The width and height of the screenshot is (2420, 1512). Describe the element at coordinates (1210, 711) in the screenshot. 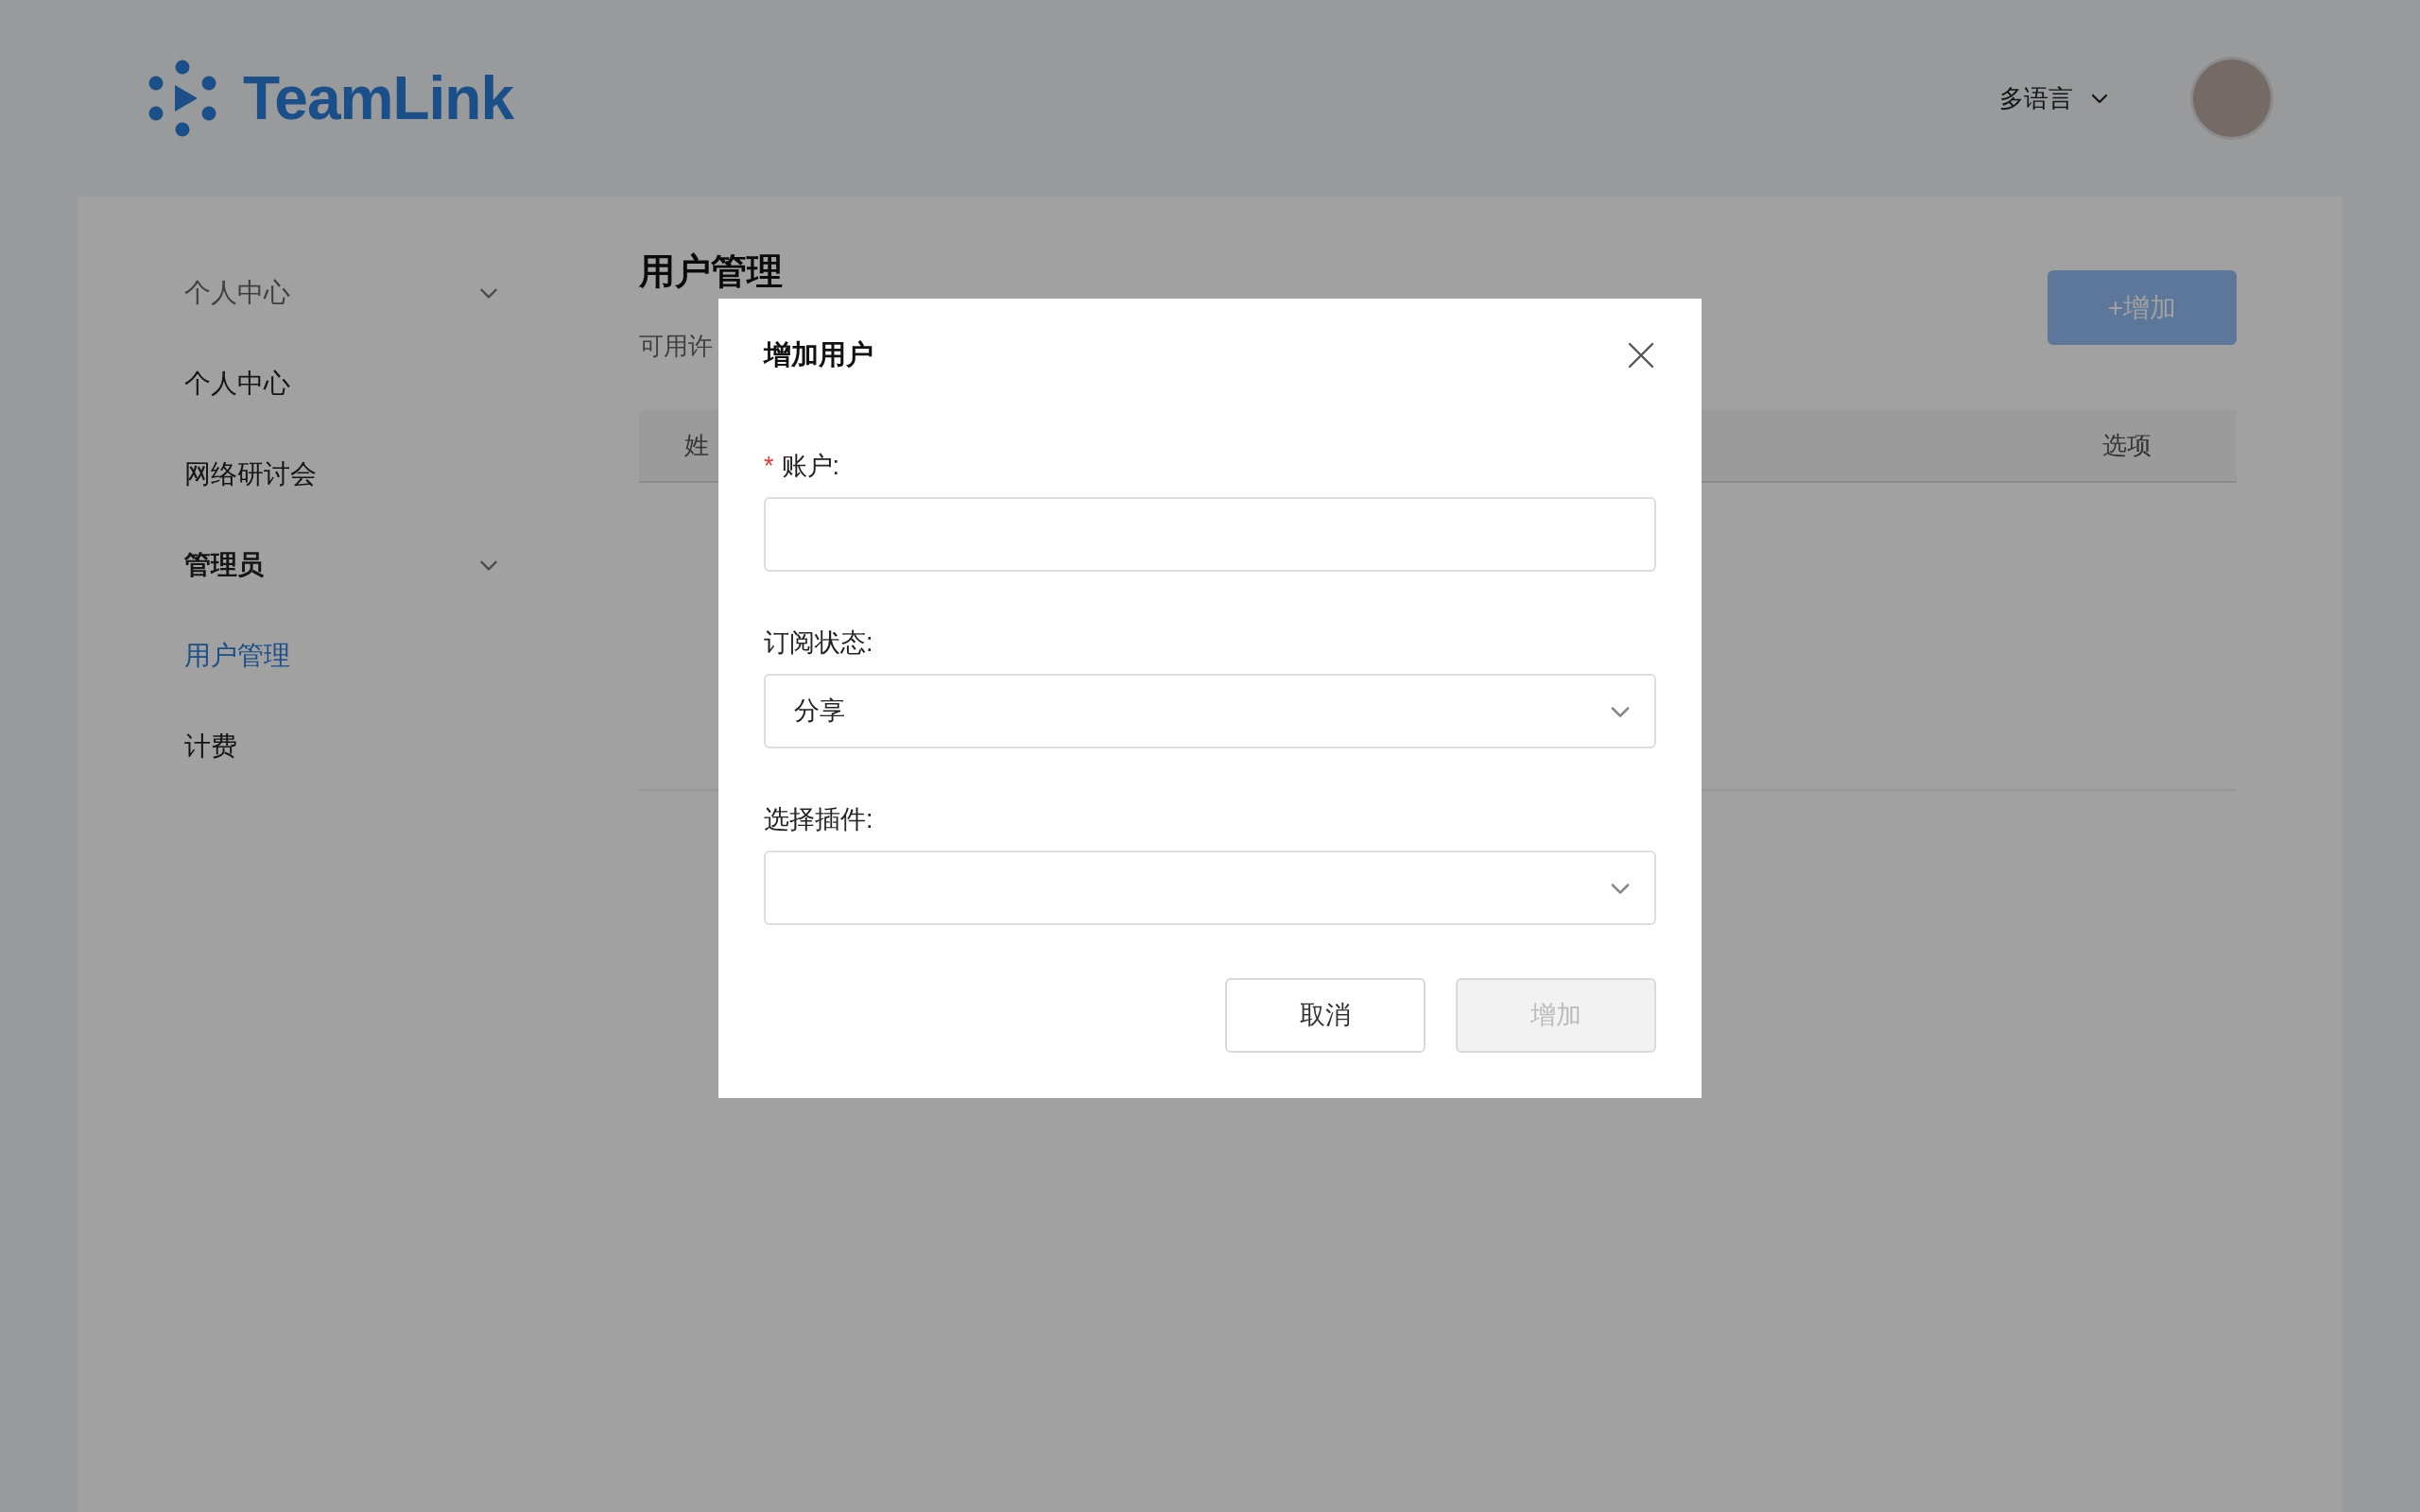

I see `select-field: 分享` at that location.